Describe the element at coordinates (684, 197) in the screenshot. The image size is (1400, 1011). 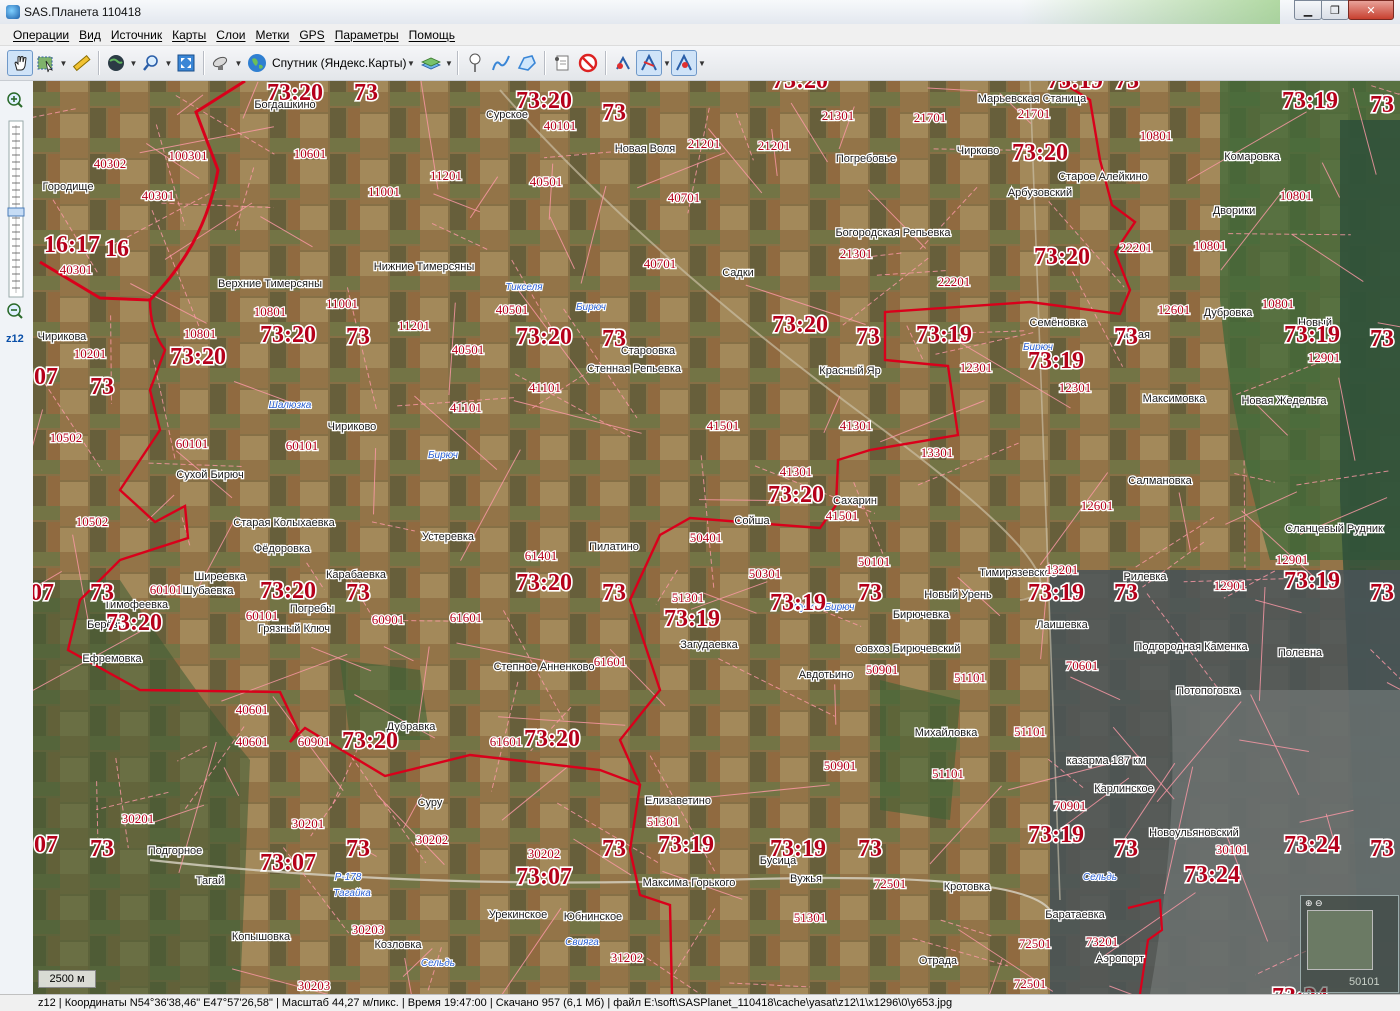
I see `parcel-number-label: 40701` at that location.